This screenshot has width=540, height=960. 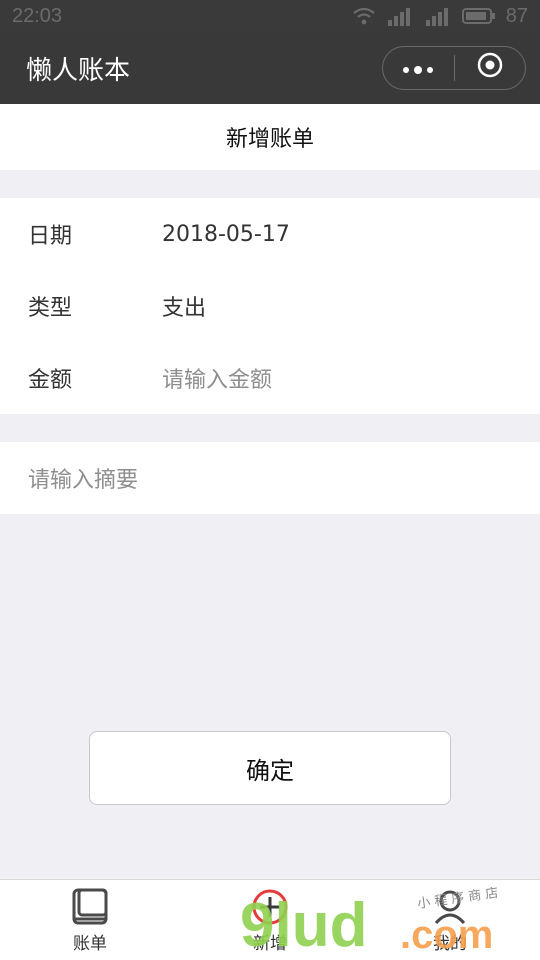 I want to click on type-picker: 支出, so click(x=184, y=306).